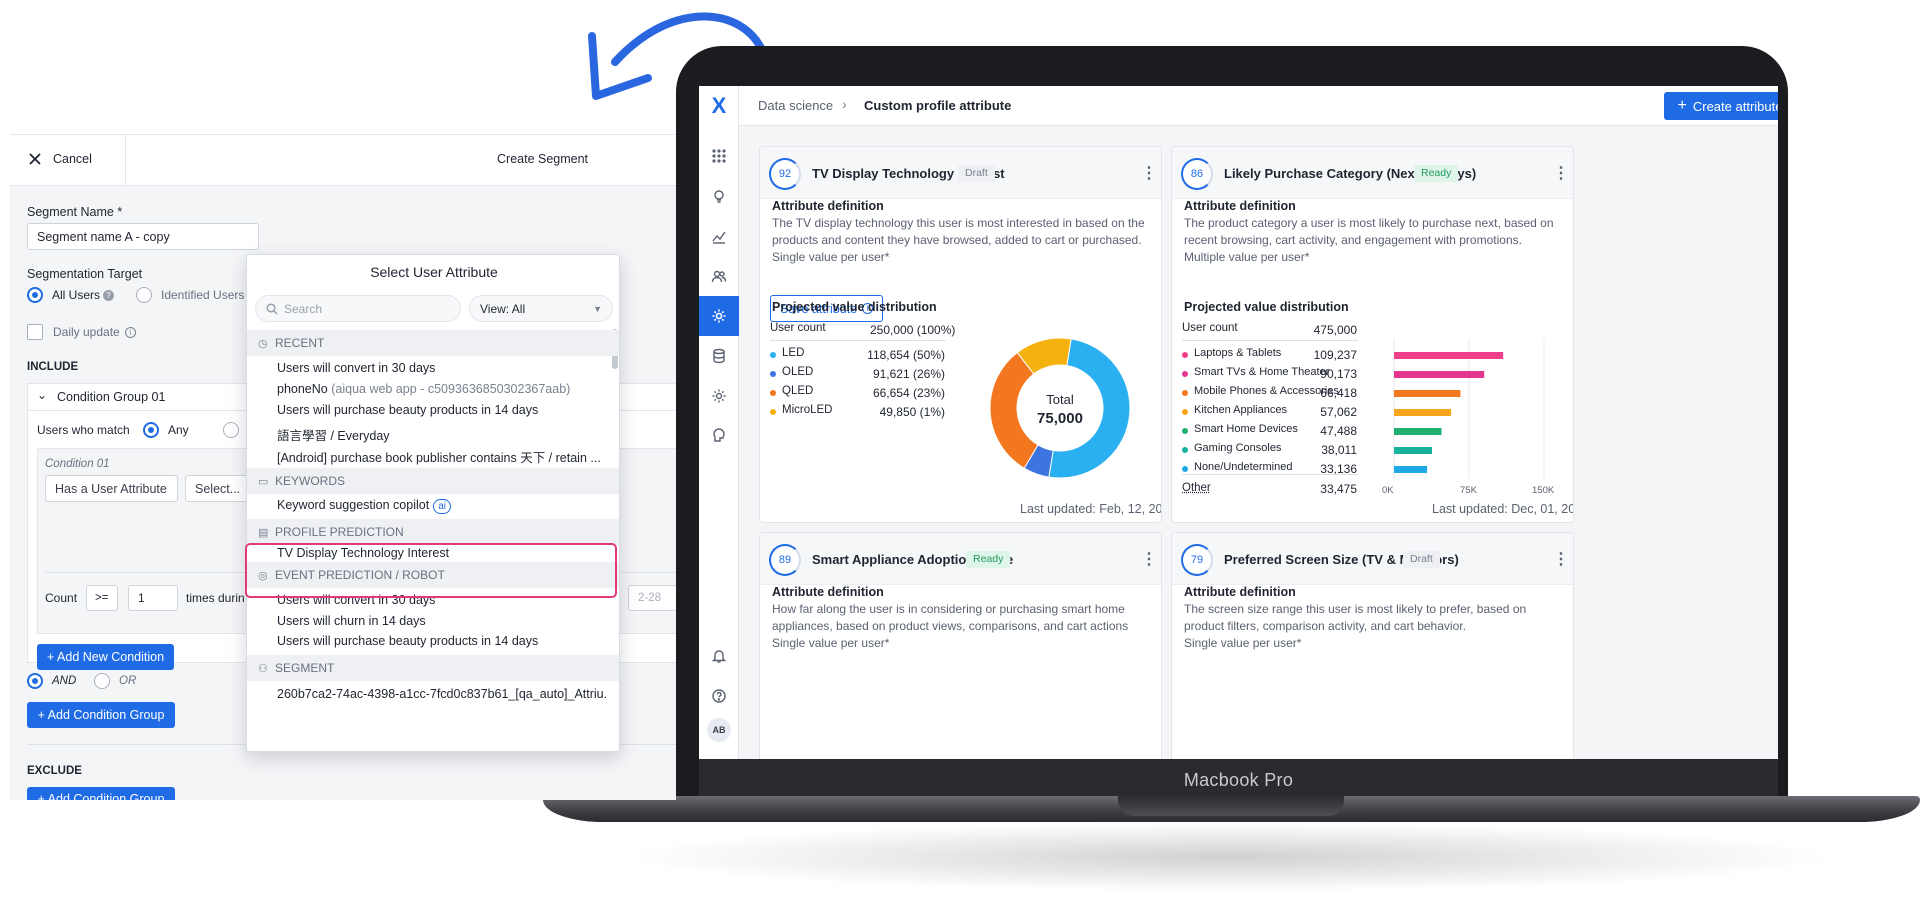 The image size is (1920, 914). Describe the element at coordinates (1735, 106) in the screenshot. I see `create-attribute-label: Create attribute` at that location.